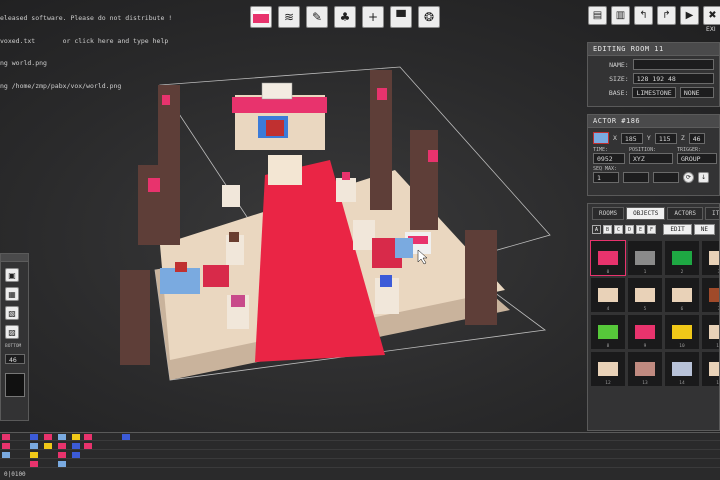 The width and height of the screenshot is (720, 480). I want to click on paint-roller-button: ▀, so click(401, 17).